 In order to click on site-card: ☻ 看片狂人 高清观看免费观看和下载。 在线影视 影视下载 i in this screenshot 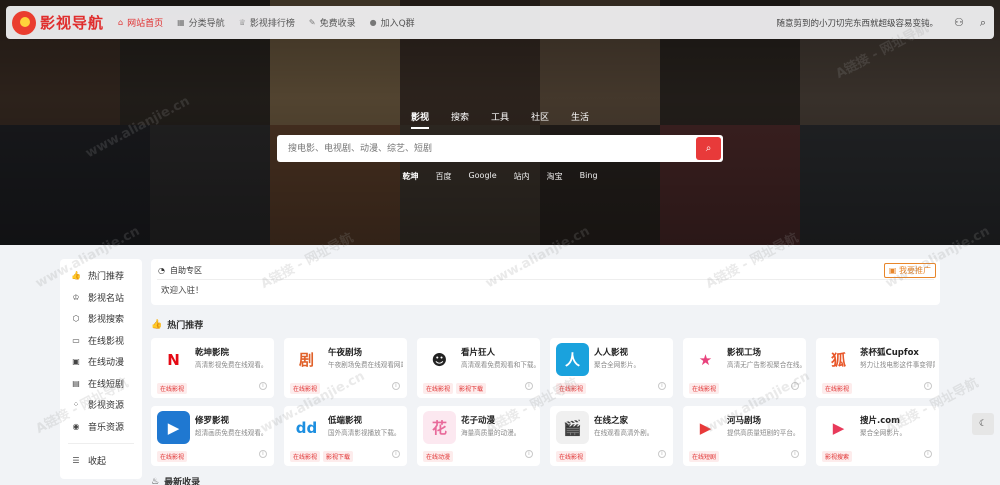, I will do `click(478, 368)`.